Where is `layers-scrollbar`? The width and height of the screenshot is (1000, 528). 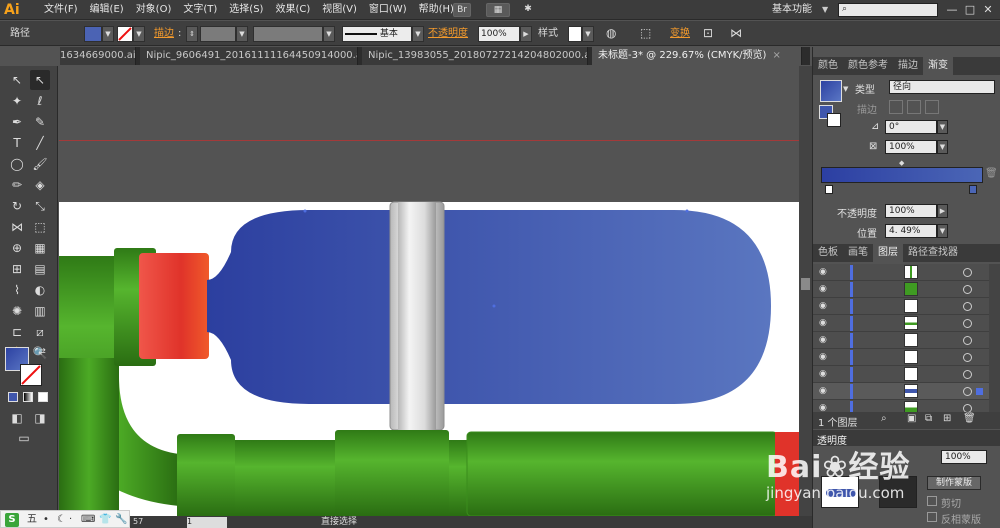 layers-scrollbar is located at coordinates (994, 339).